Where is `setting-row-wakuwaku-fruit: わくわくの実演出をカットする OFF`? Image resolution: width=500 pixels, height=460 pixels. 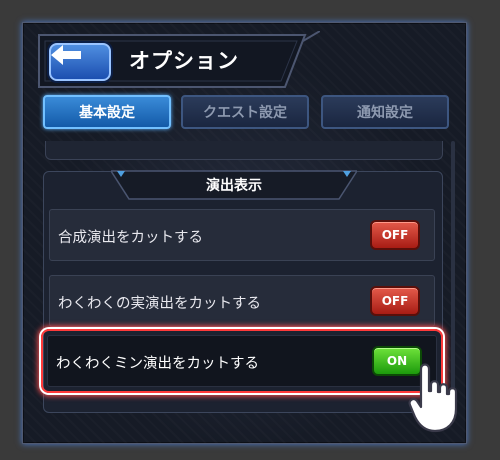 setting-row-wakuwaku-fruit: わくわくの実演出をカットする OFF is located at coordinates (242, 301).